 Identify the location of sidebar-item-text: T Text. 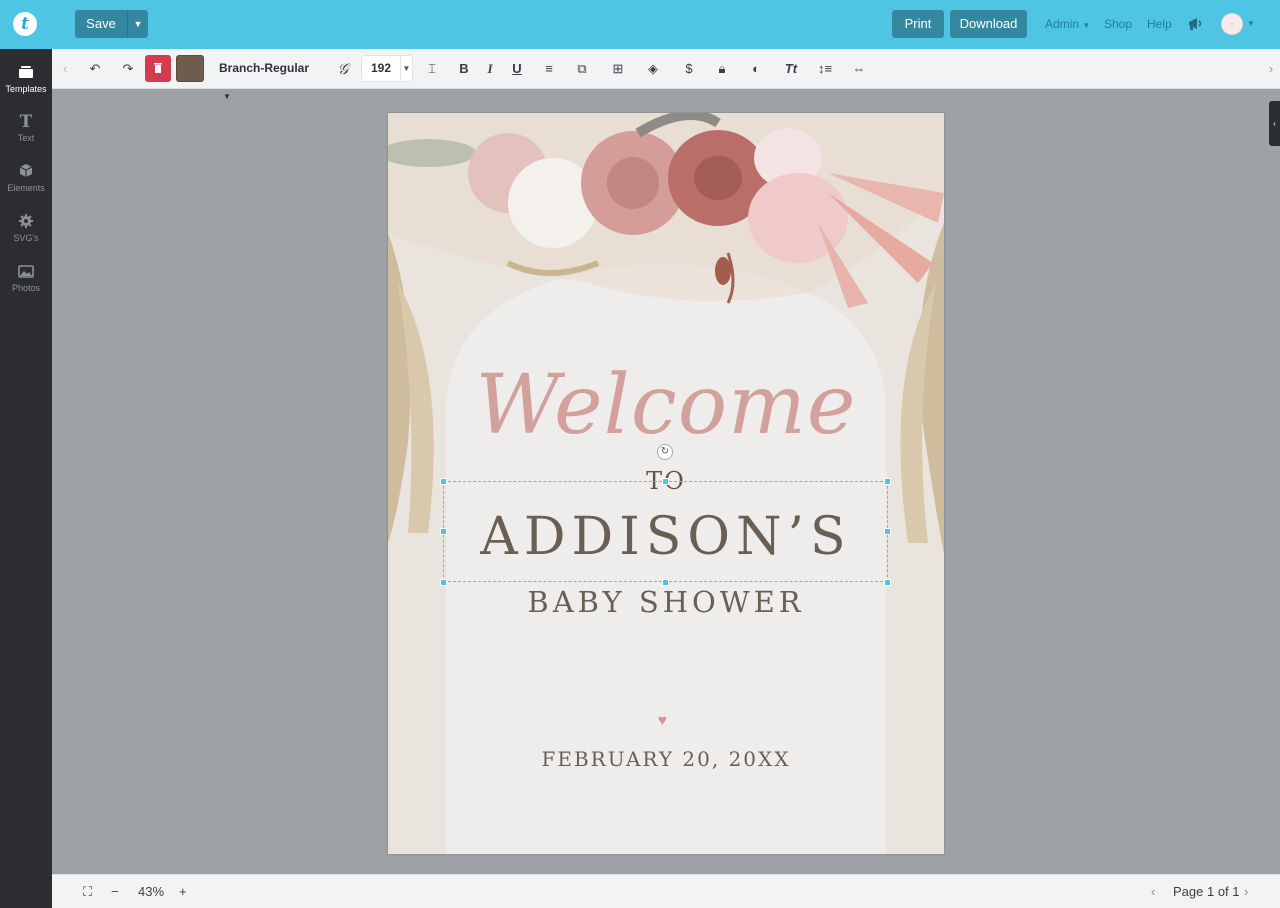
(26, 127).